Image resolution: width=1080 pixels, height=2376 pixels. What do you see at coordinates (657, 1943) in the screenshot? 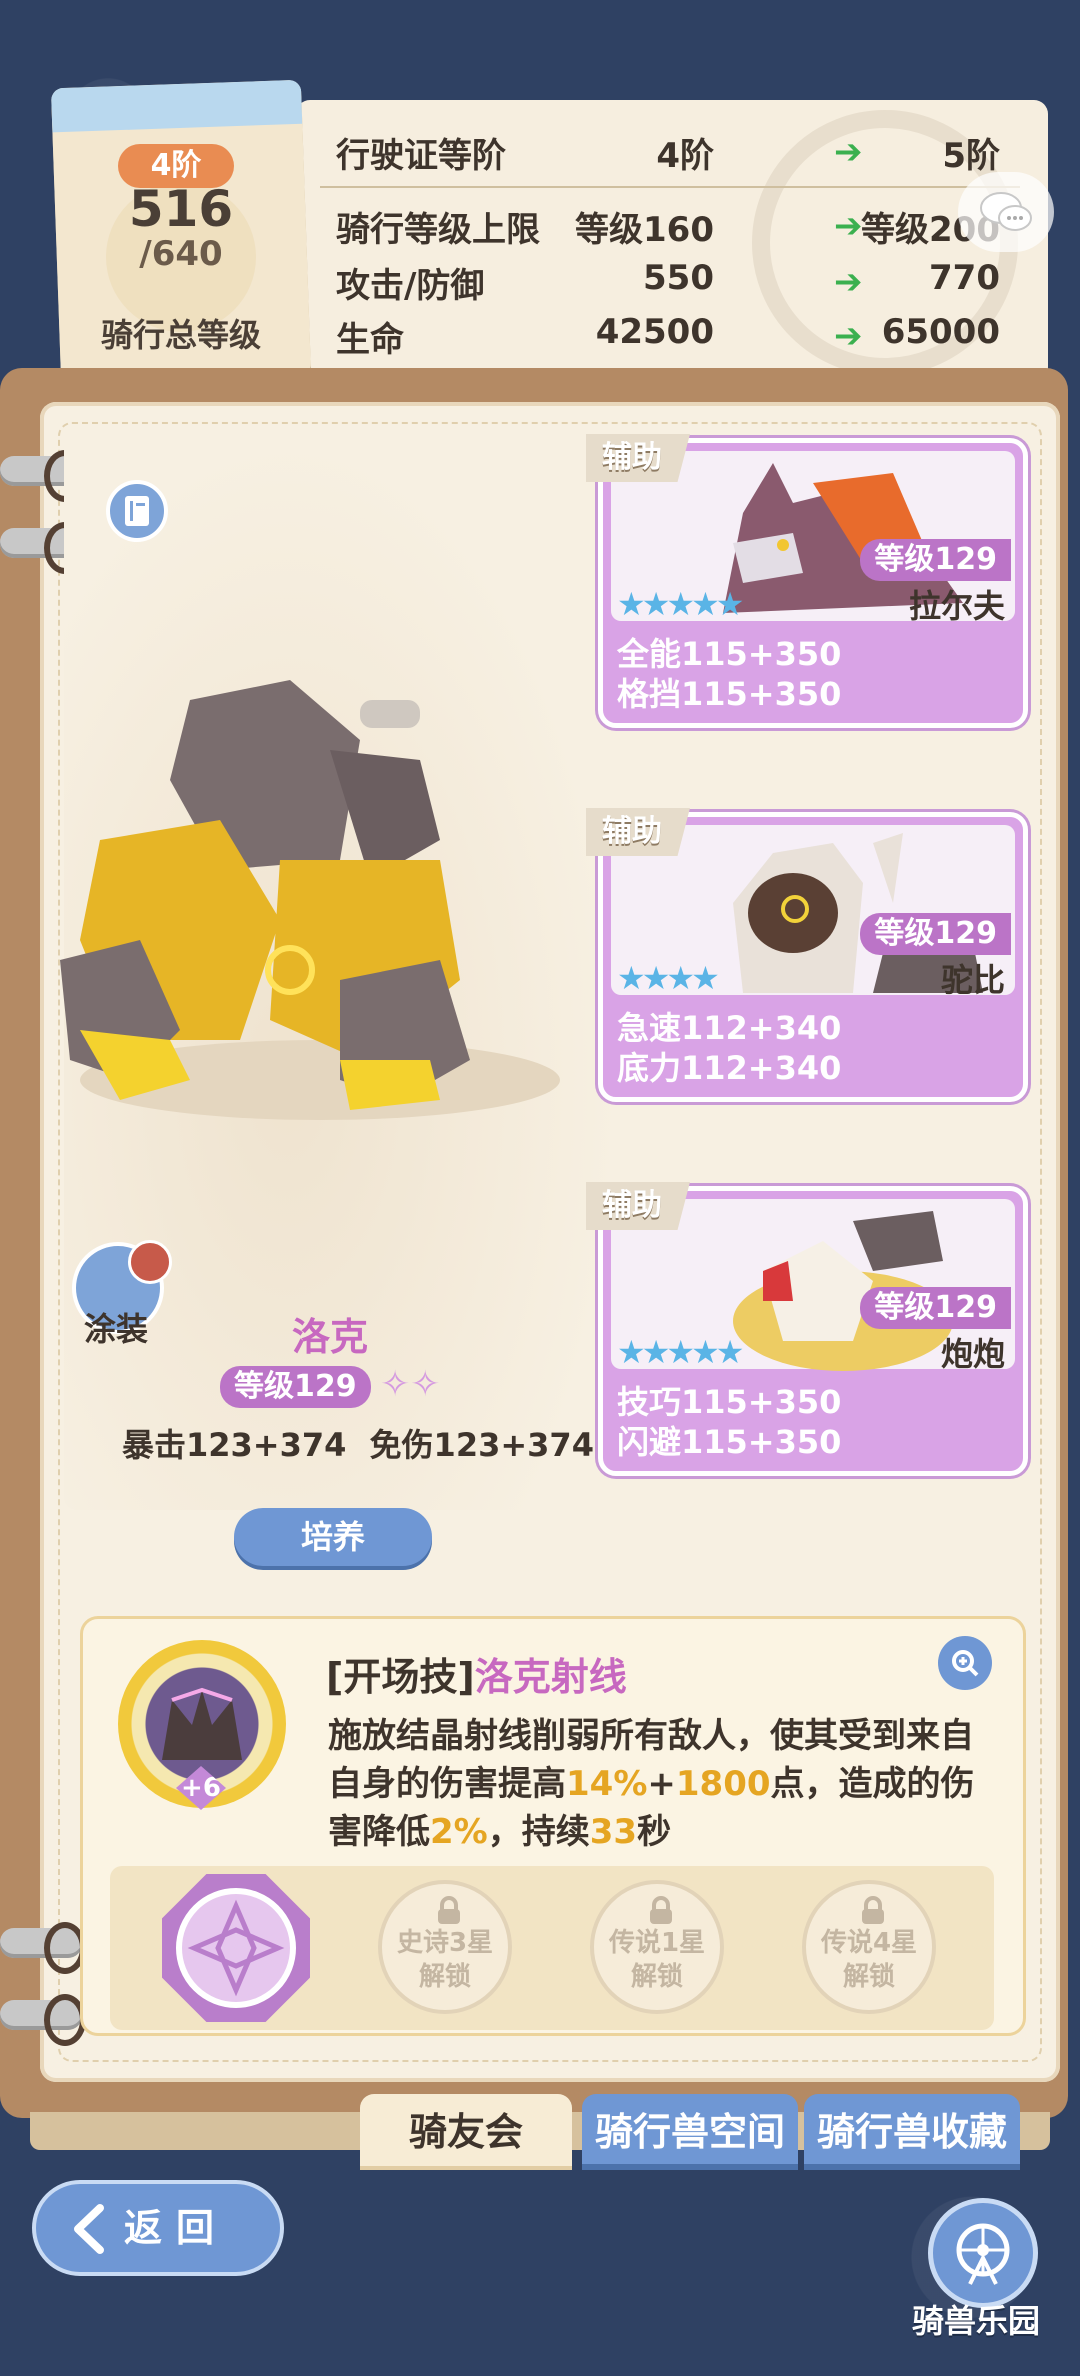
I see `rune-requirement: 传说1星` at bounding box center [657, 1943].